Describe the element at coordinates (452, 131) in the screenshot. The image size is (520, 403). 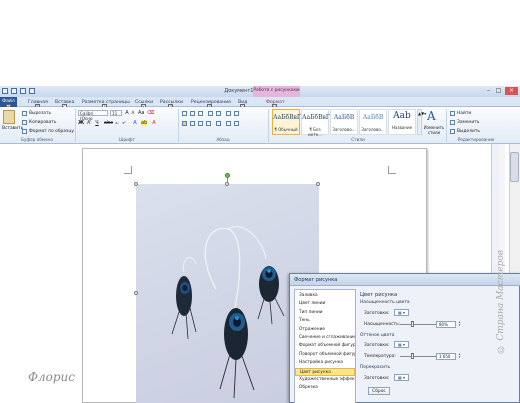
I see `select-icon` at that location.